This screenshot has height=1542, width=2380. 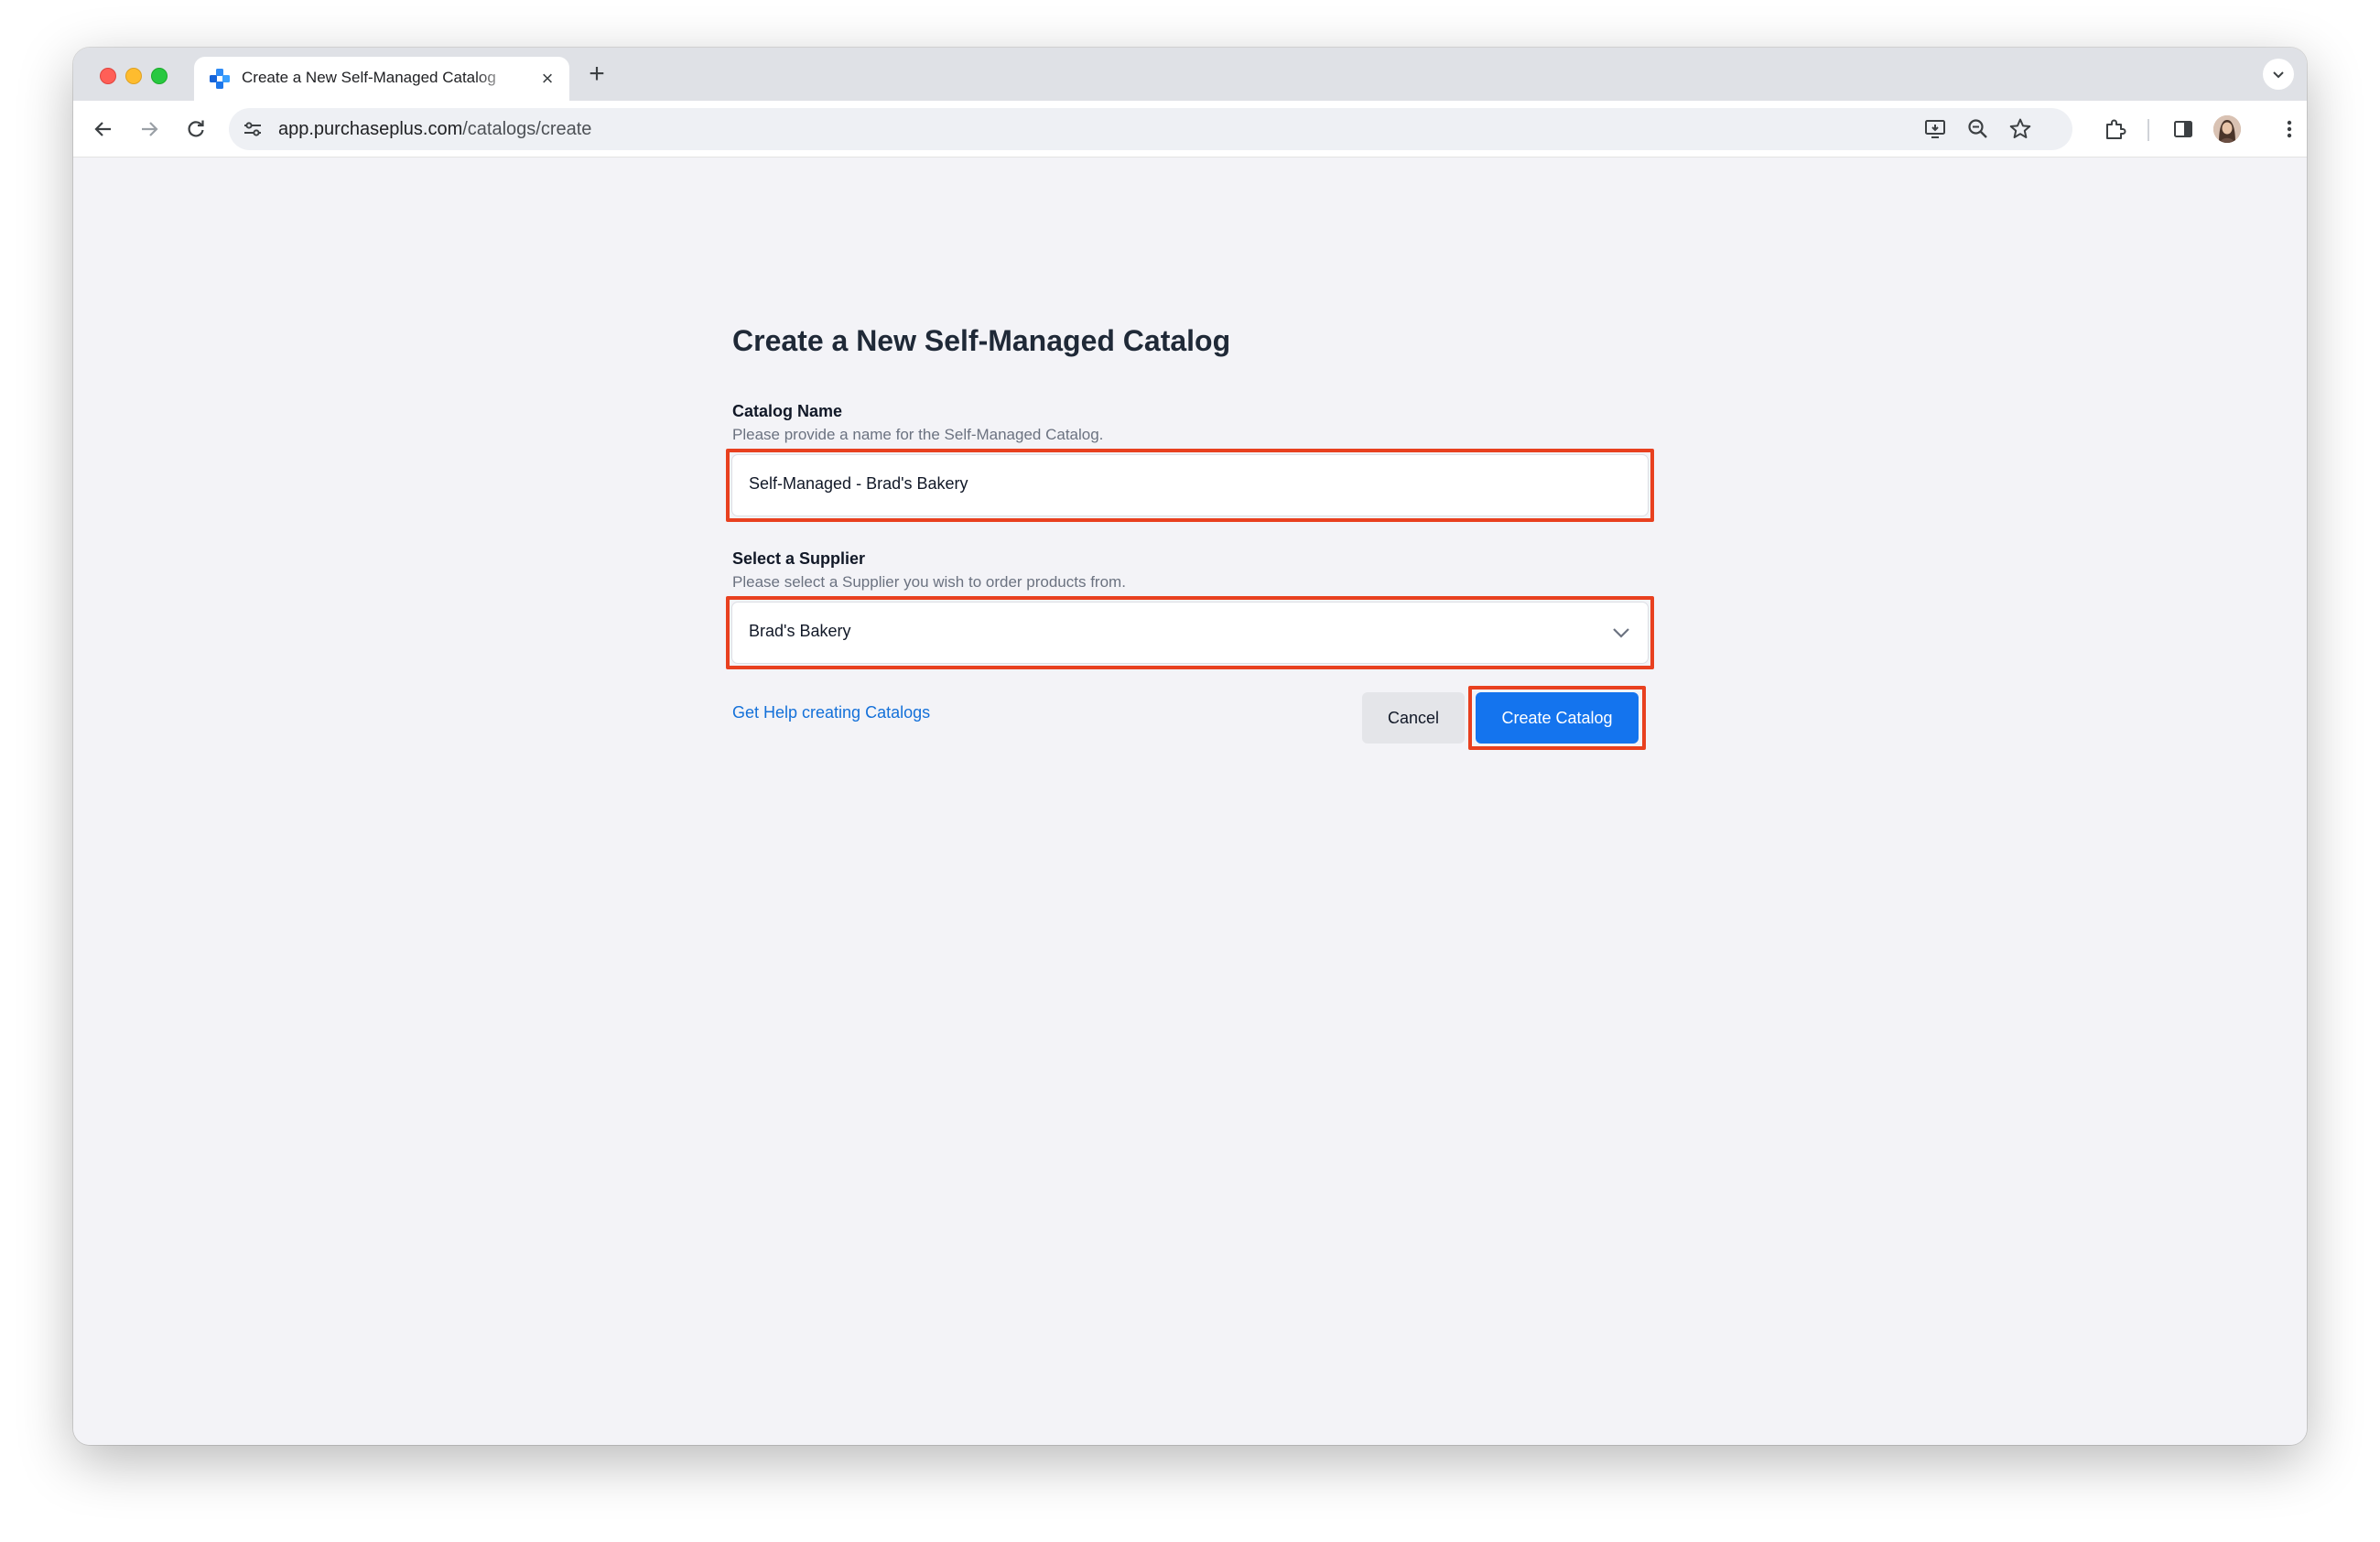 I want to click on close-window-button, so click(x=108, y=76).